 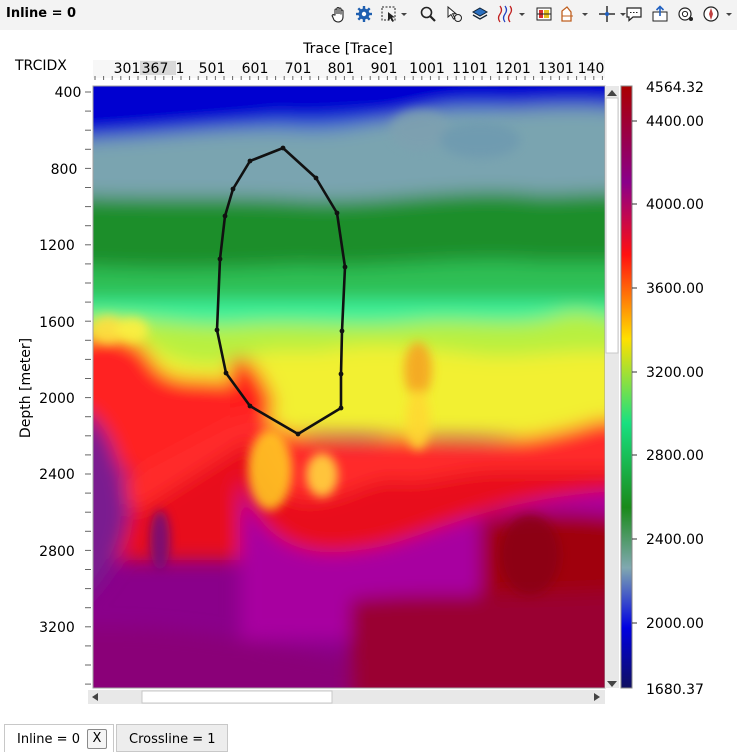 I want to click on x-tick-label: 1, so click(x=180, y=69).